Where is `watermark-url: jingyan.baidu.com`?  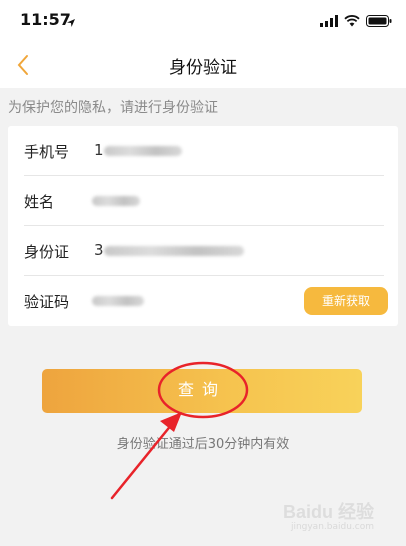
watermark-url: jingyan.baidu.com is located at coordinates (332, 527).